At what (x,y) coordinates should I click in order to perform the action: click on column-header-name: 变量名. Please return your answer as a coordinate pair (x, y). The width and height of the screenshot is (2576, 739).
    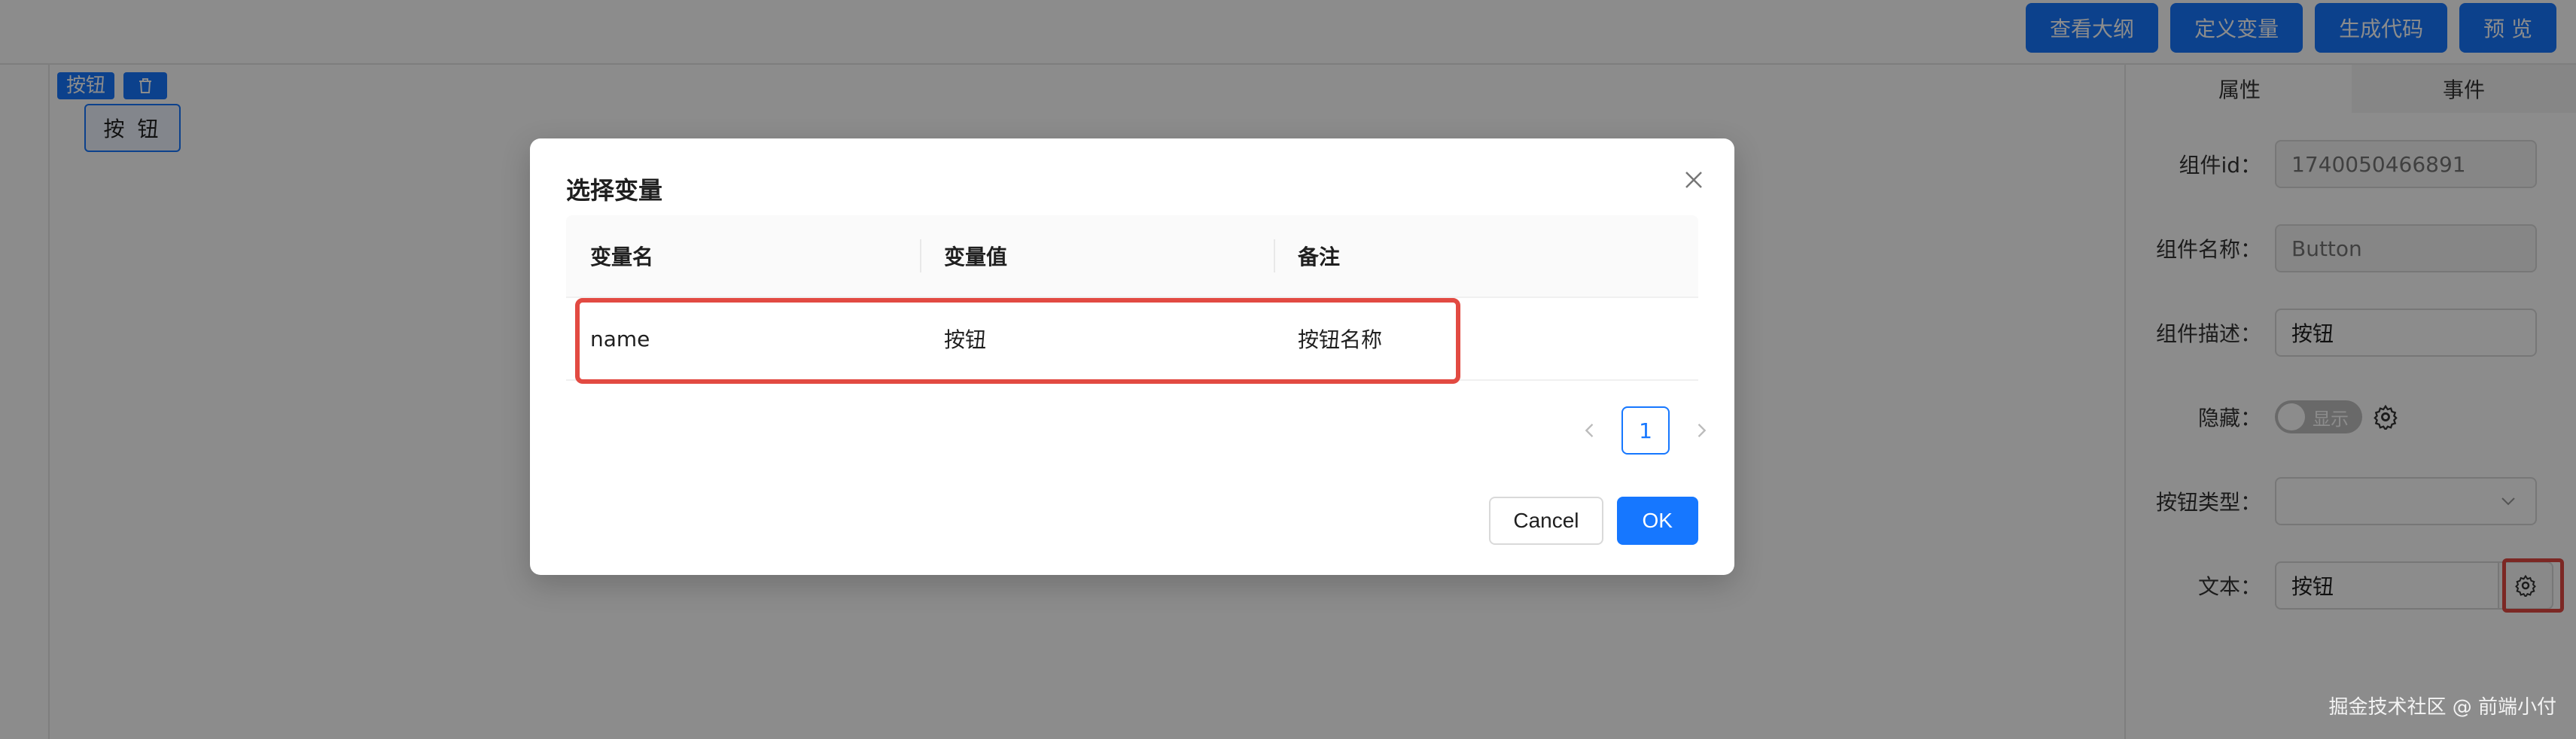
    Looking at the image, I should click on (622, 257).